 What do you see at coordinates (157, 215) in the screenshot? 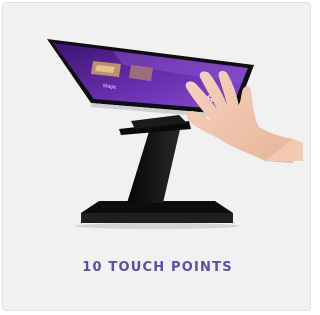
I see `kiosk-base` at bounding box center [157, 215].